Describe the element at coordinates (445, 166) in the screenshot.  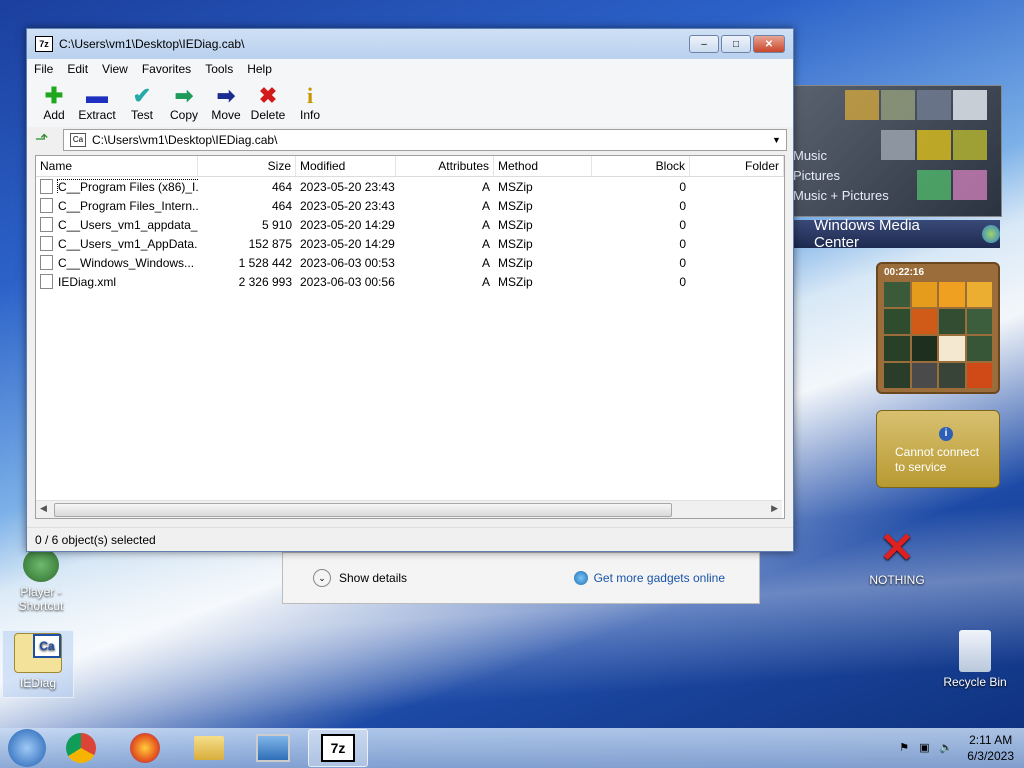
I see `column-header-attributes: Attributes` at that location.